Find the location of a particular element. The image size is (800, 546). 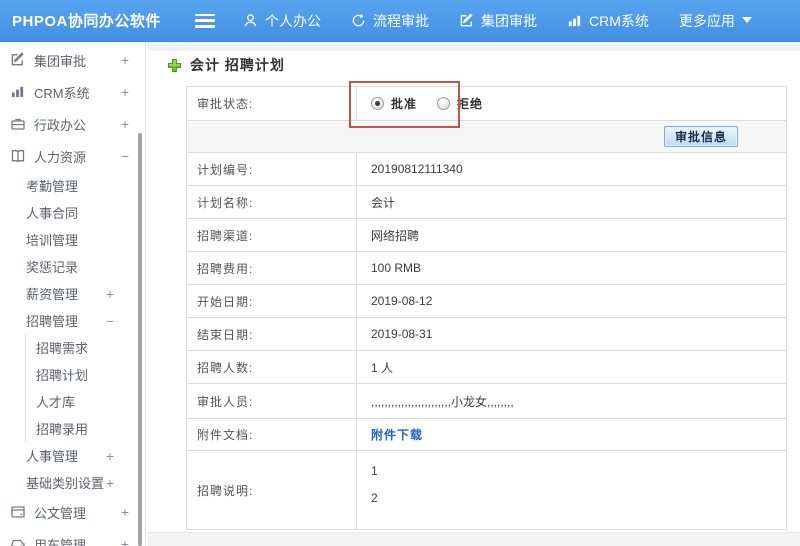

sidebar-item-label: 奖惩记录 is located at coordinates (52, 267).